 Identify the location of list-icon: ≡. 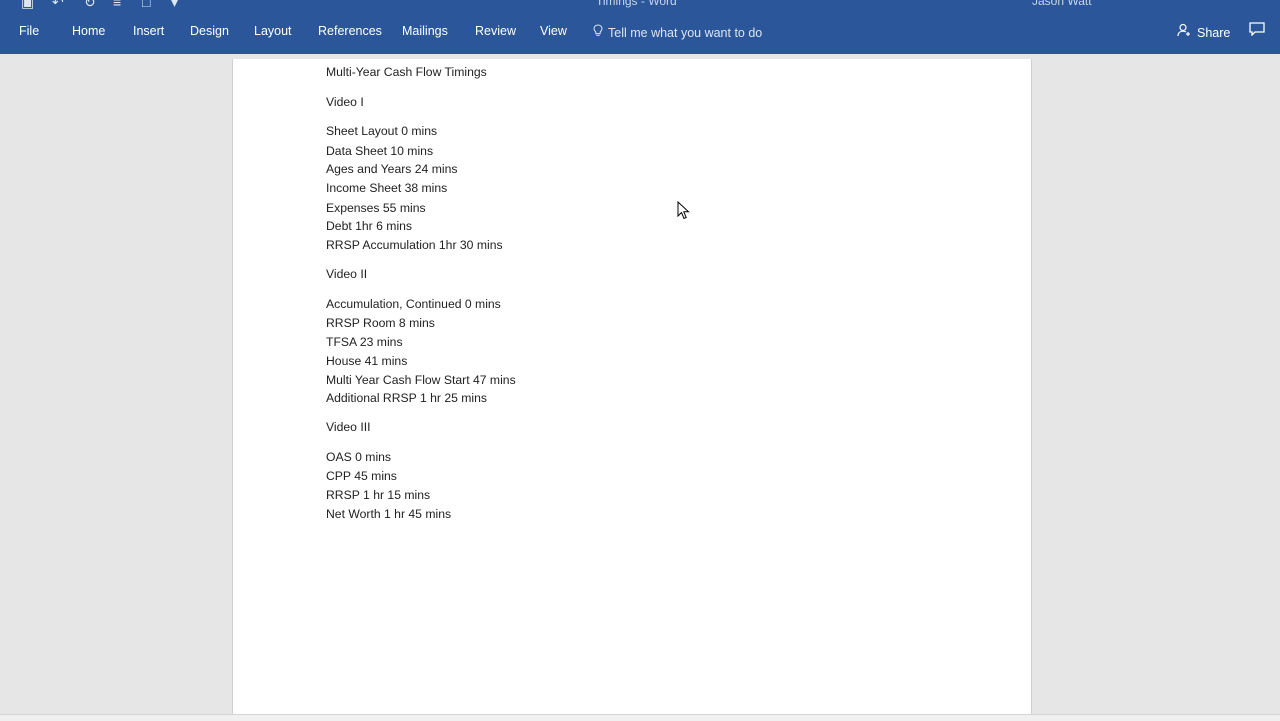
(117, 5).